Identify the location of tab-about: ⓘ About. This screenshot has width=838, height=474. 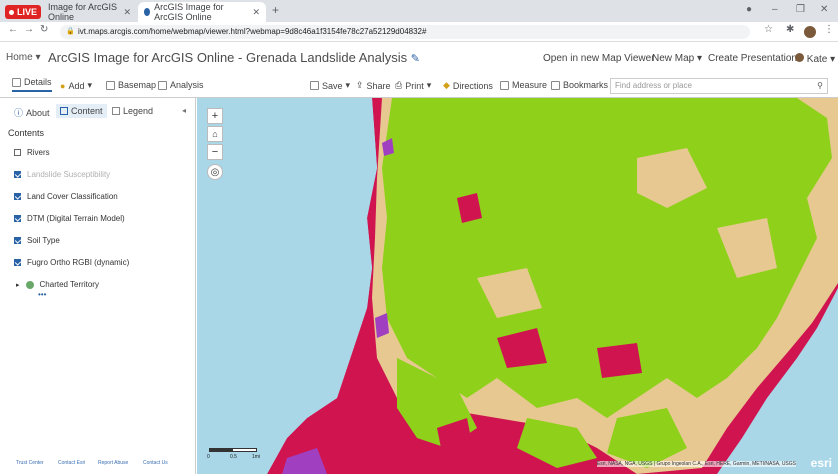
(32, 112).